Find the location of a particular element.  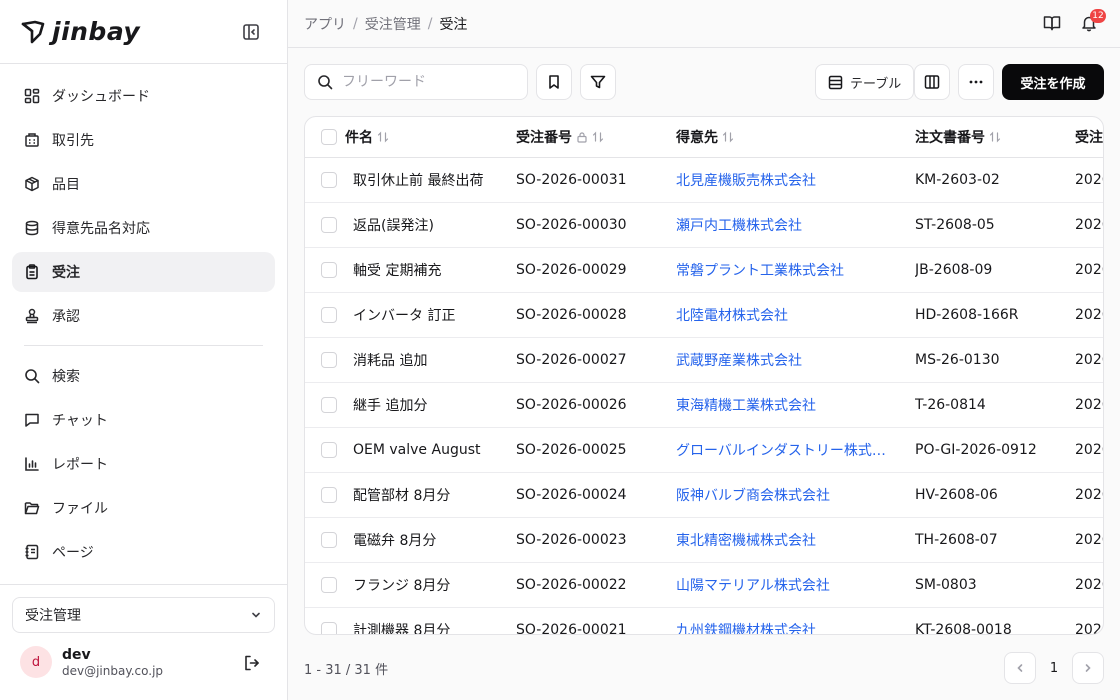

cell-customer-link: 北陸電材株式会社 is located at coordinates (782, 315).